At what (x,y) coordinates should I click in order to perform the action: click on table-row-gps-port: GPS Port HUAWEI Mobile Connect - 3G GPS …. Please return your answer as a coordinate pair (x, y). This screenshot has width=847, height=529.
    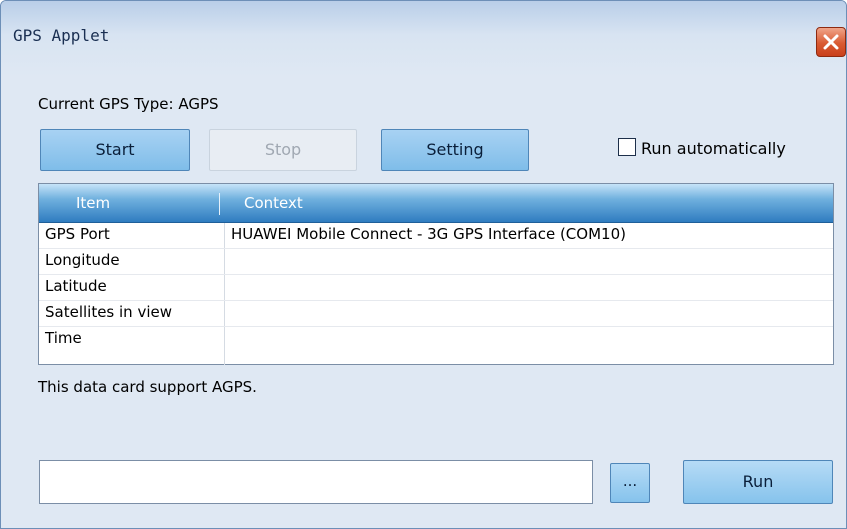
    Looking at the image, I should click on (436, 236).